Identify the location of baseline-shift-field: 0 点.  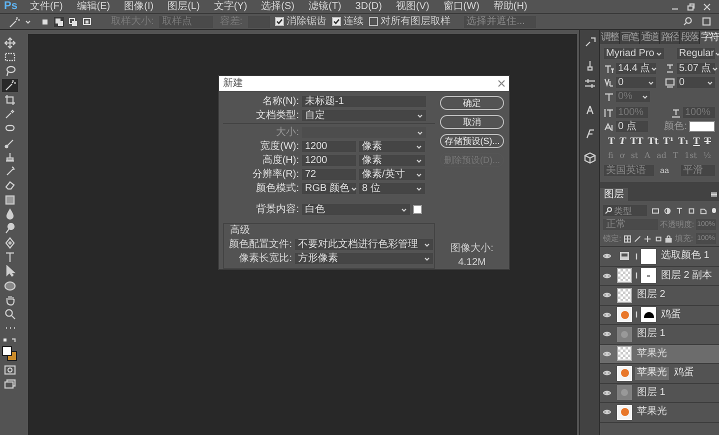
(632, 126).